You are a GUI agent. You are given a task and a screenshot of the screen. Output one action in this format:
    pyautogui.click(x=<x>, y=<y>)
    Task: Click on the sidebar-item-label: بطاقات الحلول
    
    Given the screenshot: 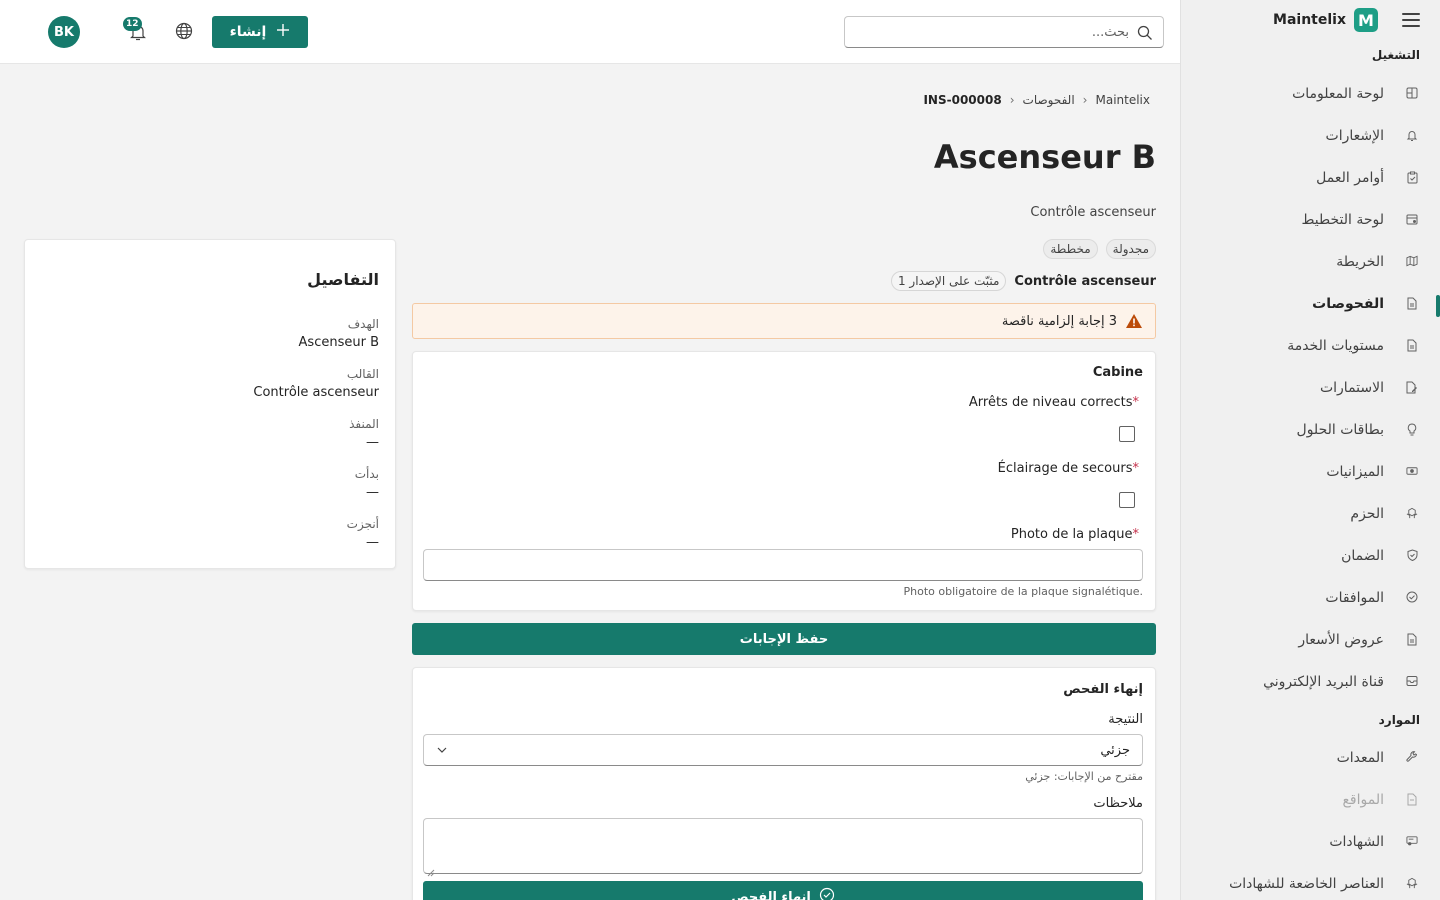 What is the action you would take?
    pyautogui.click(x=1340, y=430)
    